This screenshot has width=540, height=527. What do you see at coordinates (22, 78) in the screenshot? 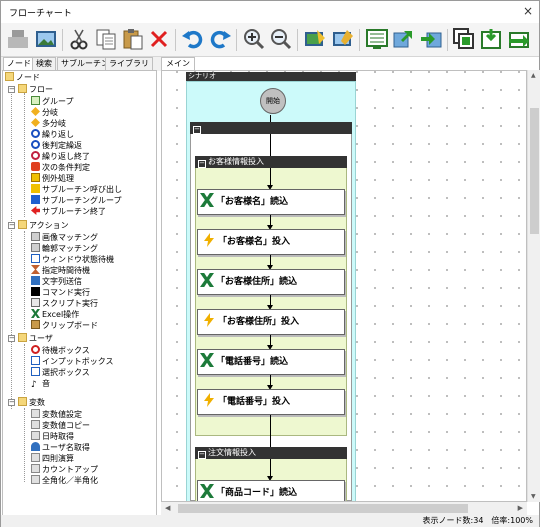
I see `tree-root: ノード` at bounding box center [22, 78].